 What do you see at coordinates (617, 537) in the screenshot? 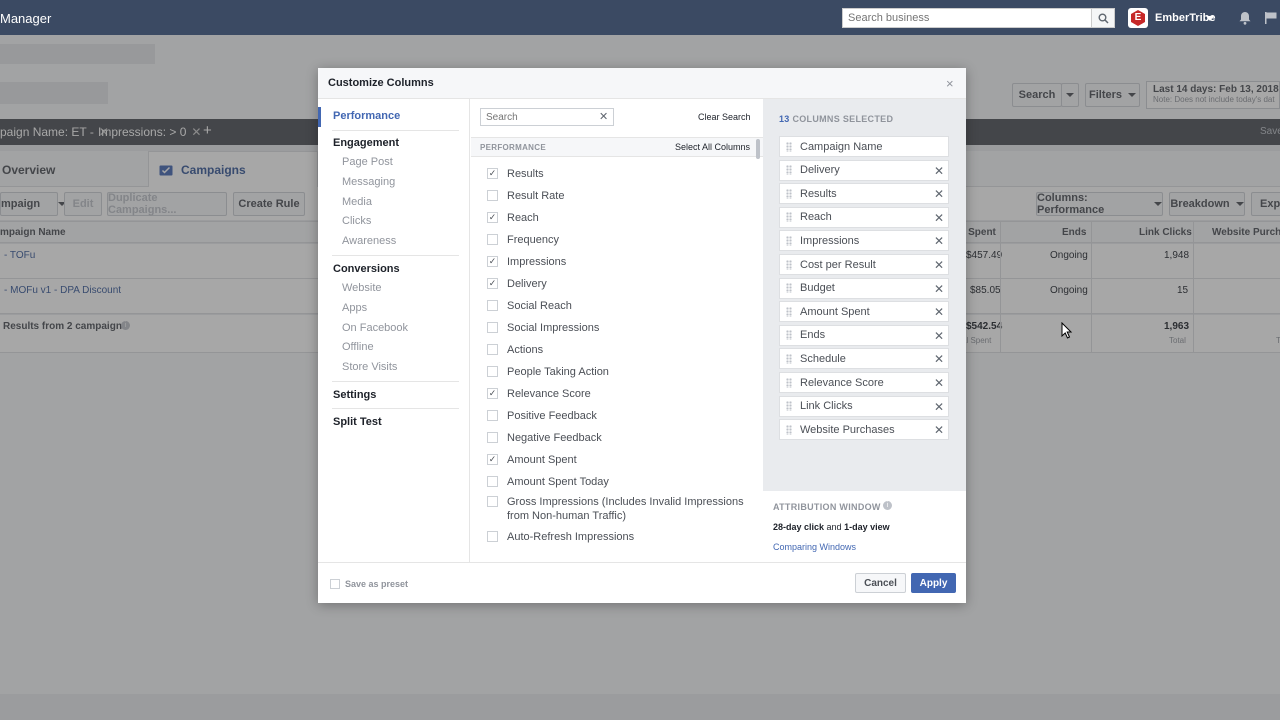
I see `column-option-auto-refresh-impressions: Auto-Refresh Impressions` at bounding box center [617, 537].